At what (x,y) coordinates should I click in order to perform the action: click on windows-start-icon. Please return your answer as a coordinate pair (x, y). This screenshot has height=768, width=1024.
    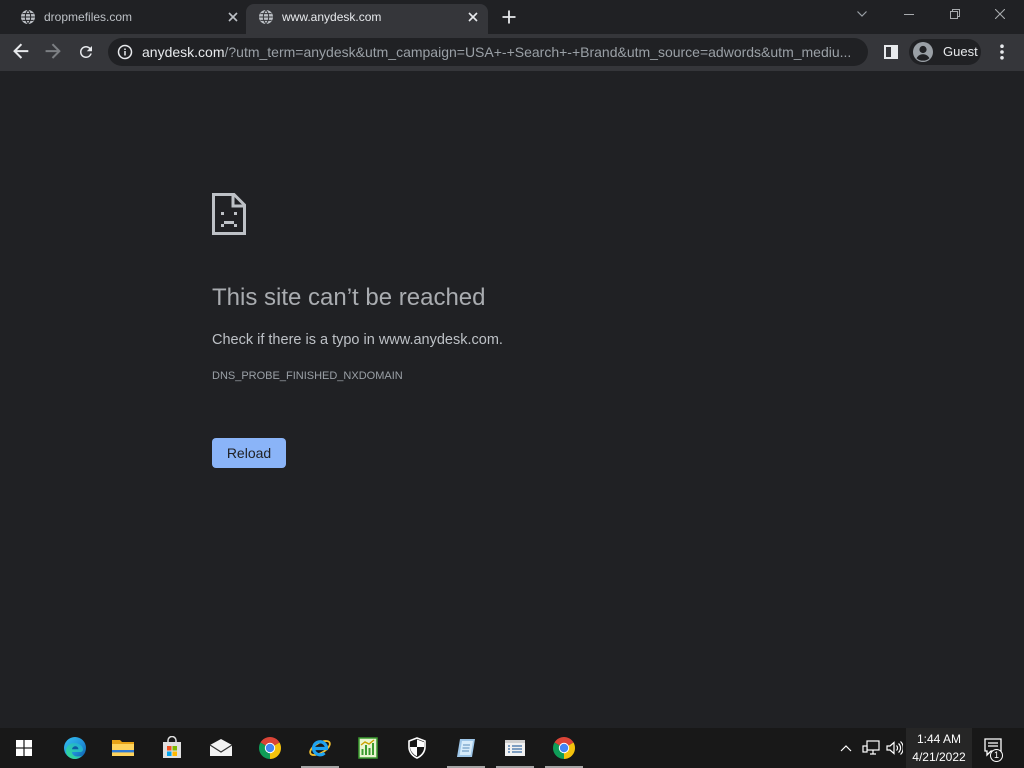
    Looking at the image, I should click on (24, 748).